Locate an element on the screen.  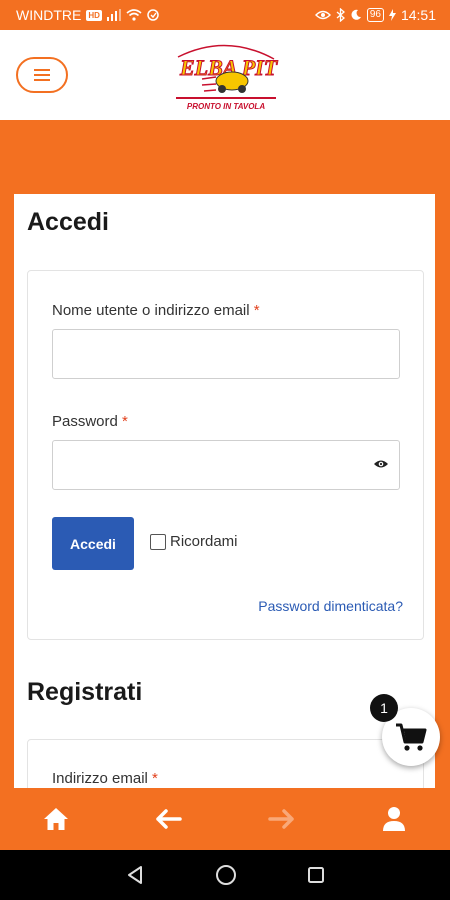
remember-me-checkbox: Ricordami is located at coordinates (194, 541).